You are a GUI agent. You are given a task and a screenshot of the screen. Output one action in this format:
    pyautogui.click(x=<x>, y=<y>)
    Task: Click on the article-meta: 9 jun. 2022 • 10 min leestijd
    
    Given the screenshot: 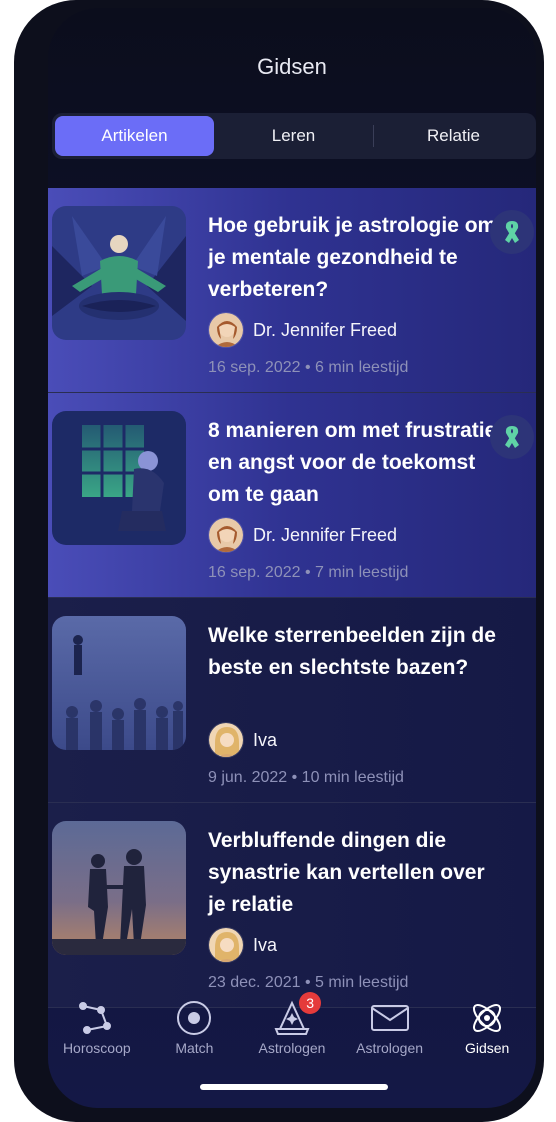 What is the action you would take?
    pyautogui.click(x=306, y=777)
    